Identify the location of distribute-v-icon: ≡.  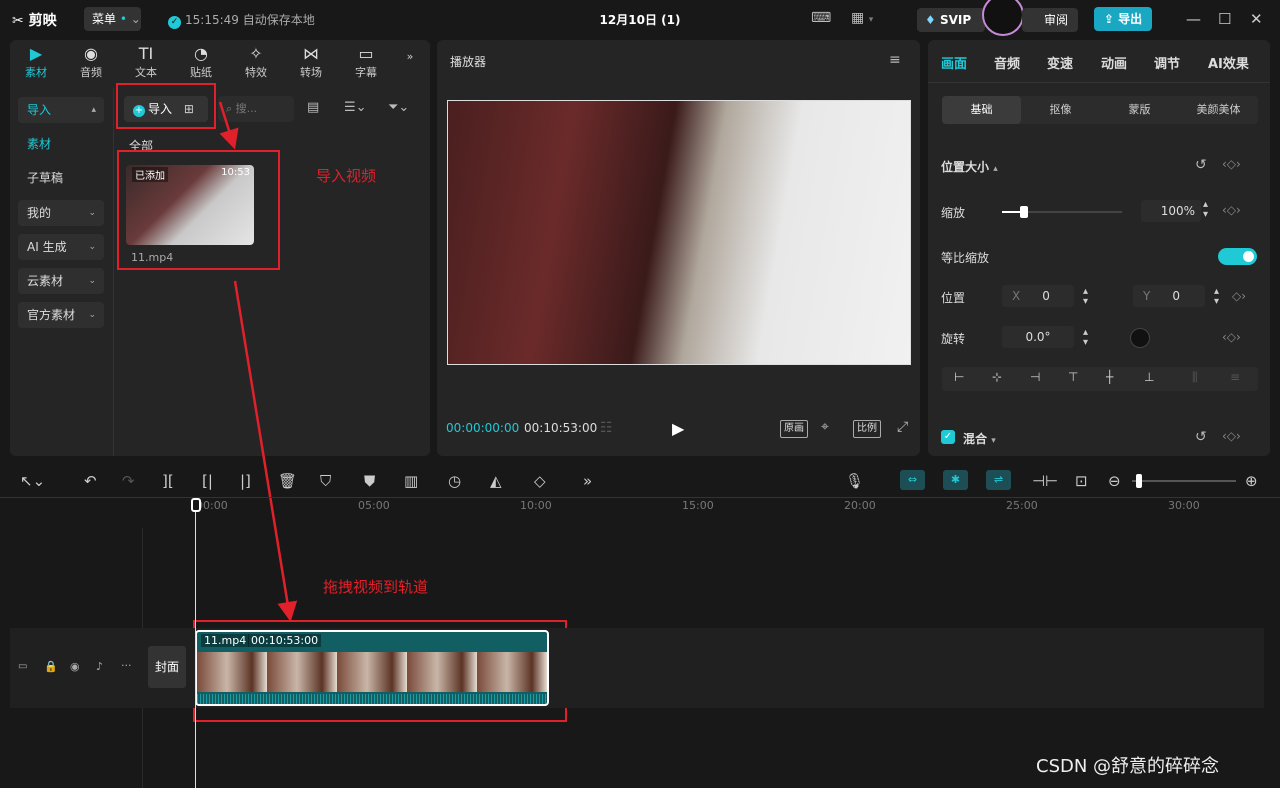
(1235, 377).